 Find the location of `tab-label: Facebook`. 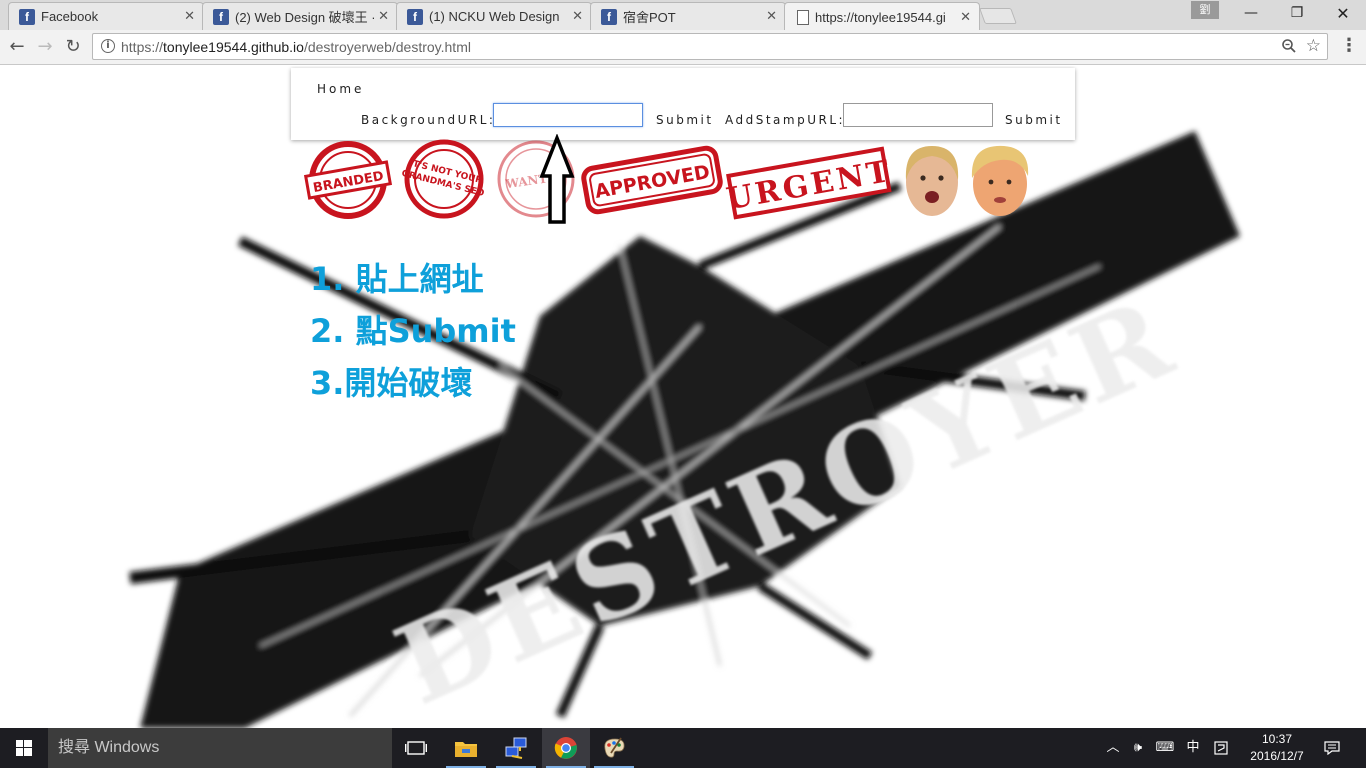

tab-label: Facebook is located at coordinates (70, 16).